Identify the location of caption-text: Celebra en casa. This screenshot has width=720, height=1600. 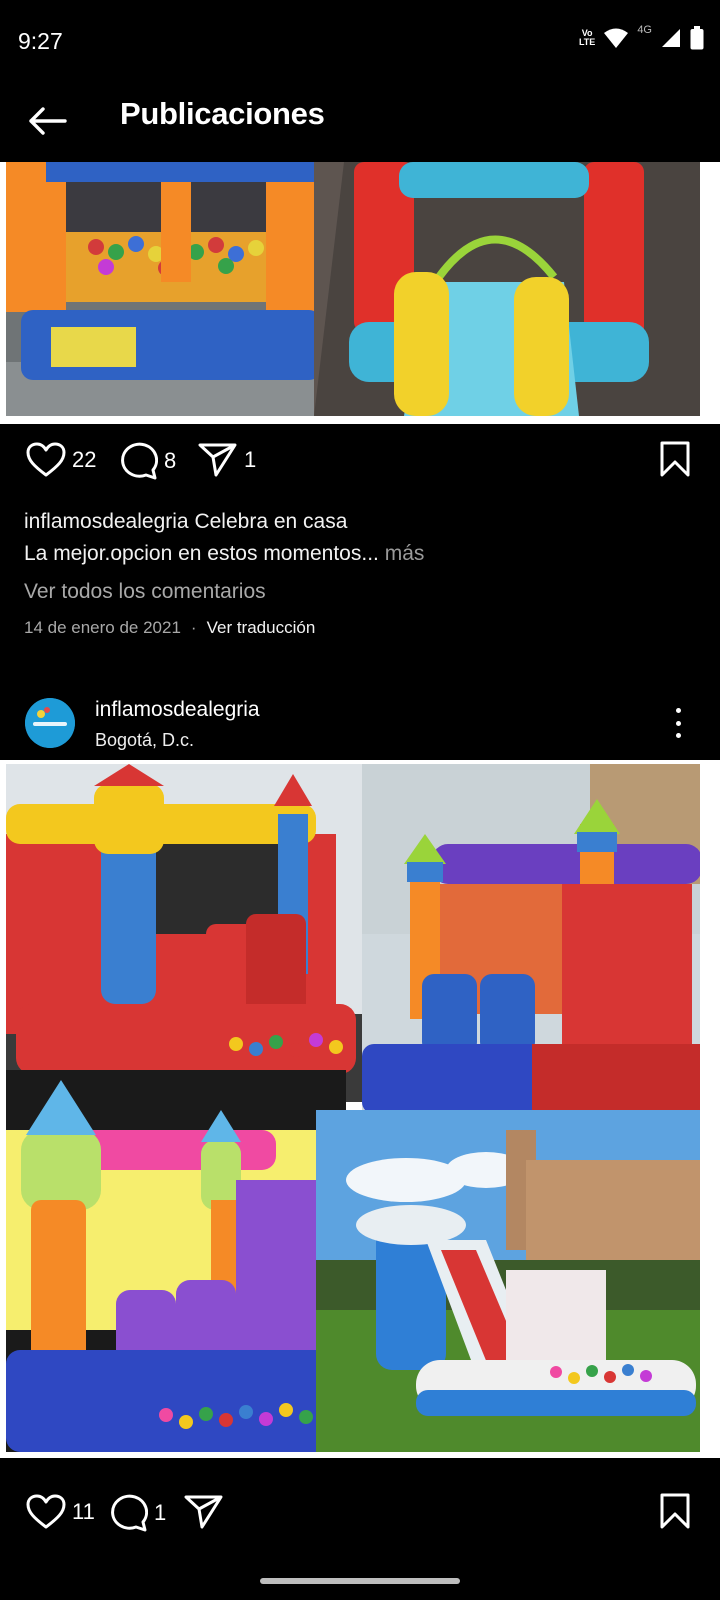
(271, 521).